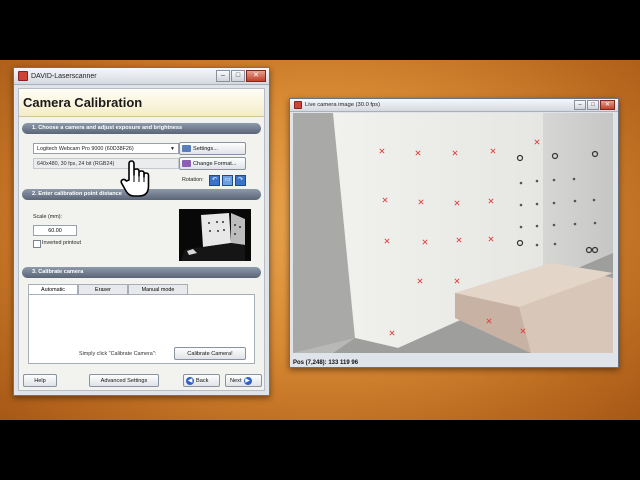 This screenshot has width=640, height=480. Describe the element at coordinates (106, 163) in the screenshot. I see `format-display: 640x480, 30 fps, 24 bit (RGB24)` at that location.